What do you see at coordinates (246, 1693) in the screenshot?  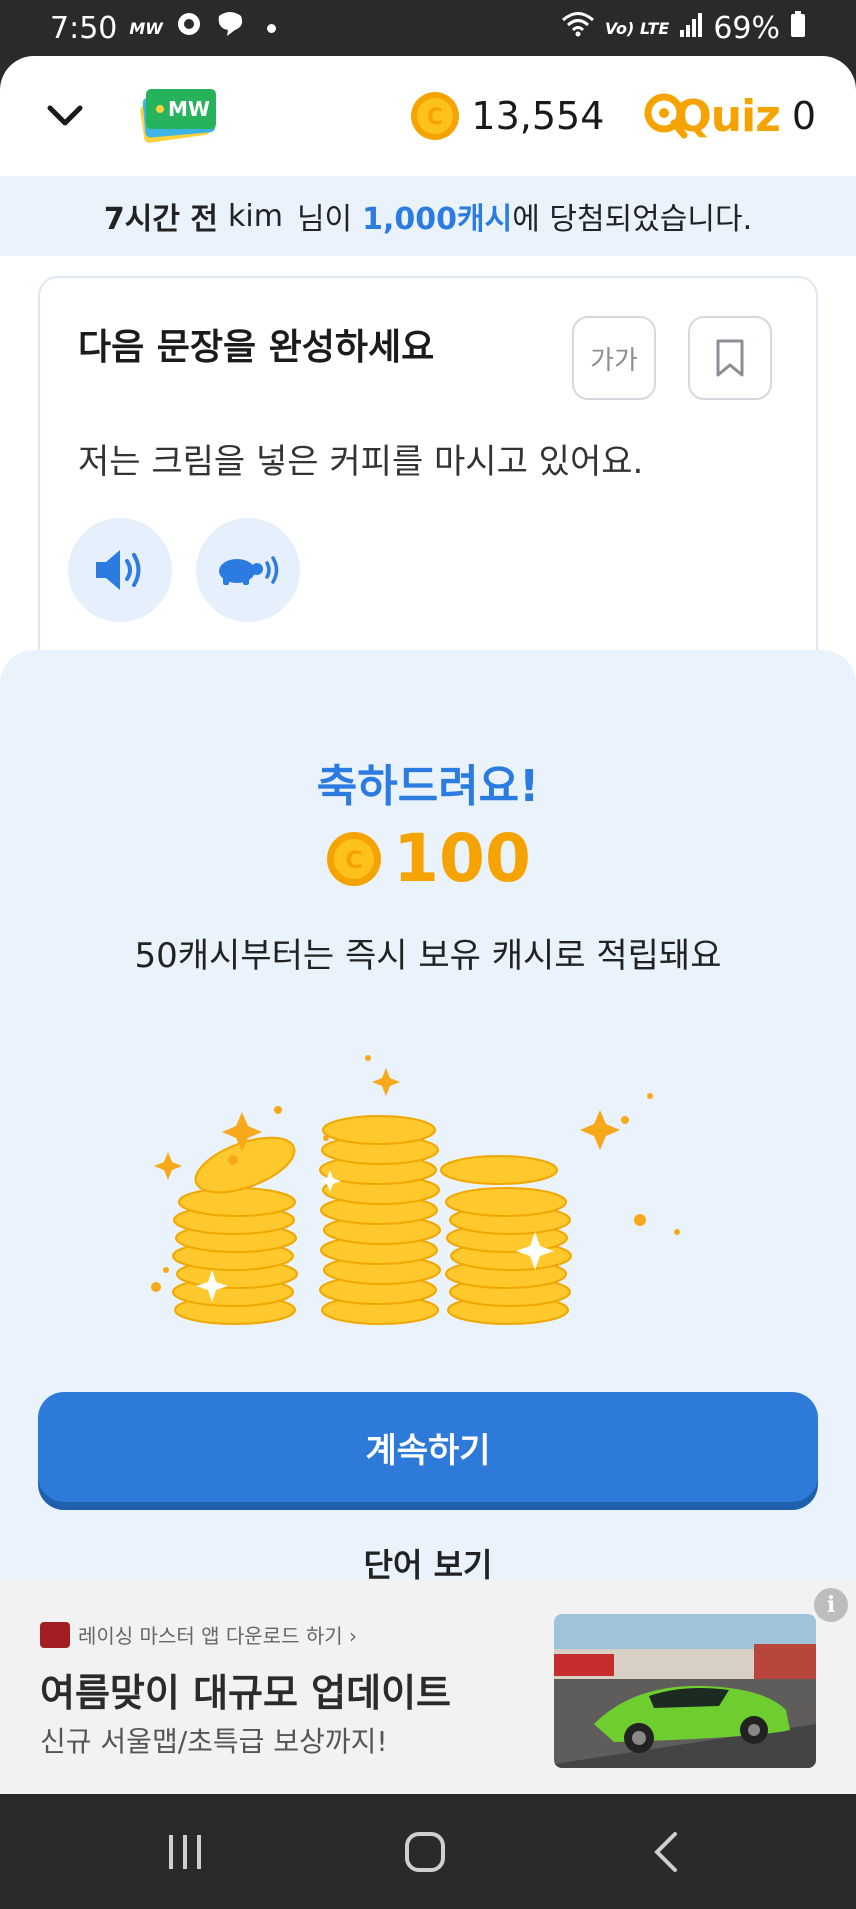 I see `ad-headline: 여름맞이 대규모 업데이트` at bounding box center [246, 1693].